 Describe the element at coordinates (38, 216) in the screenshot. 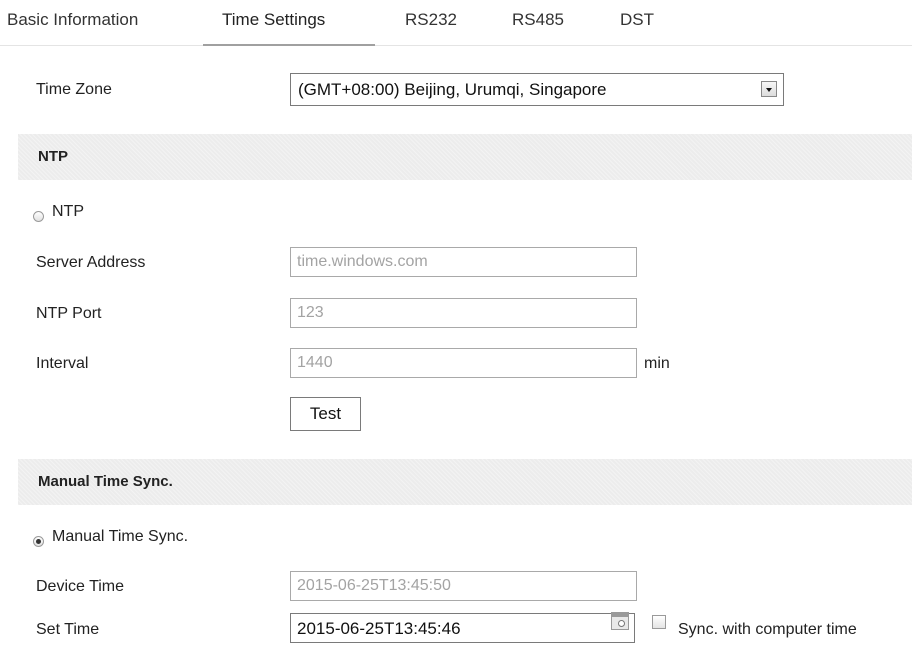

I see `ntp-radio` at that location.